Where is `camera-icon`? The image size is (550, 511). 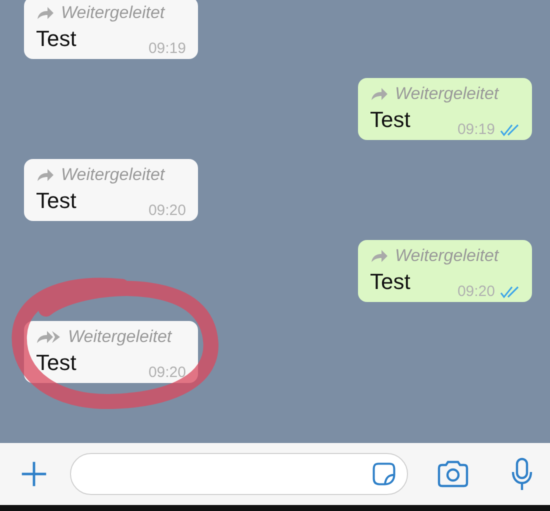
camera-icon is located at coordinates (453, 474).